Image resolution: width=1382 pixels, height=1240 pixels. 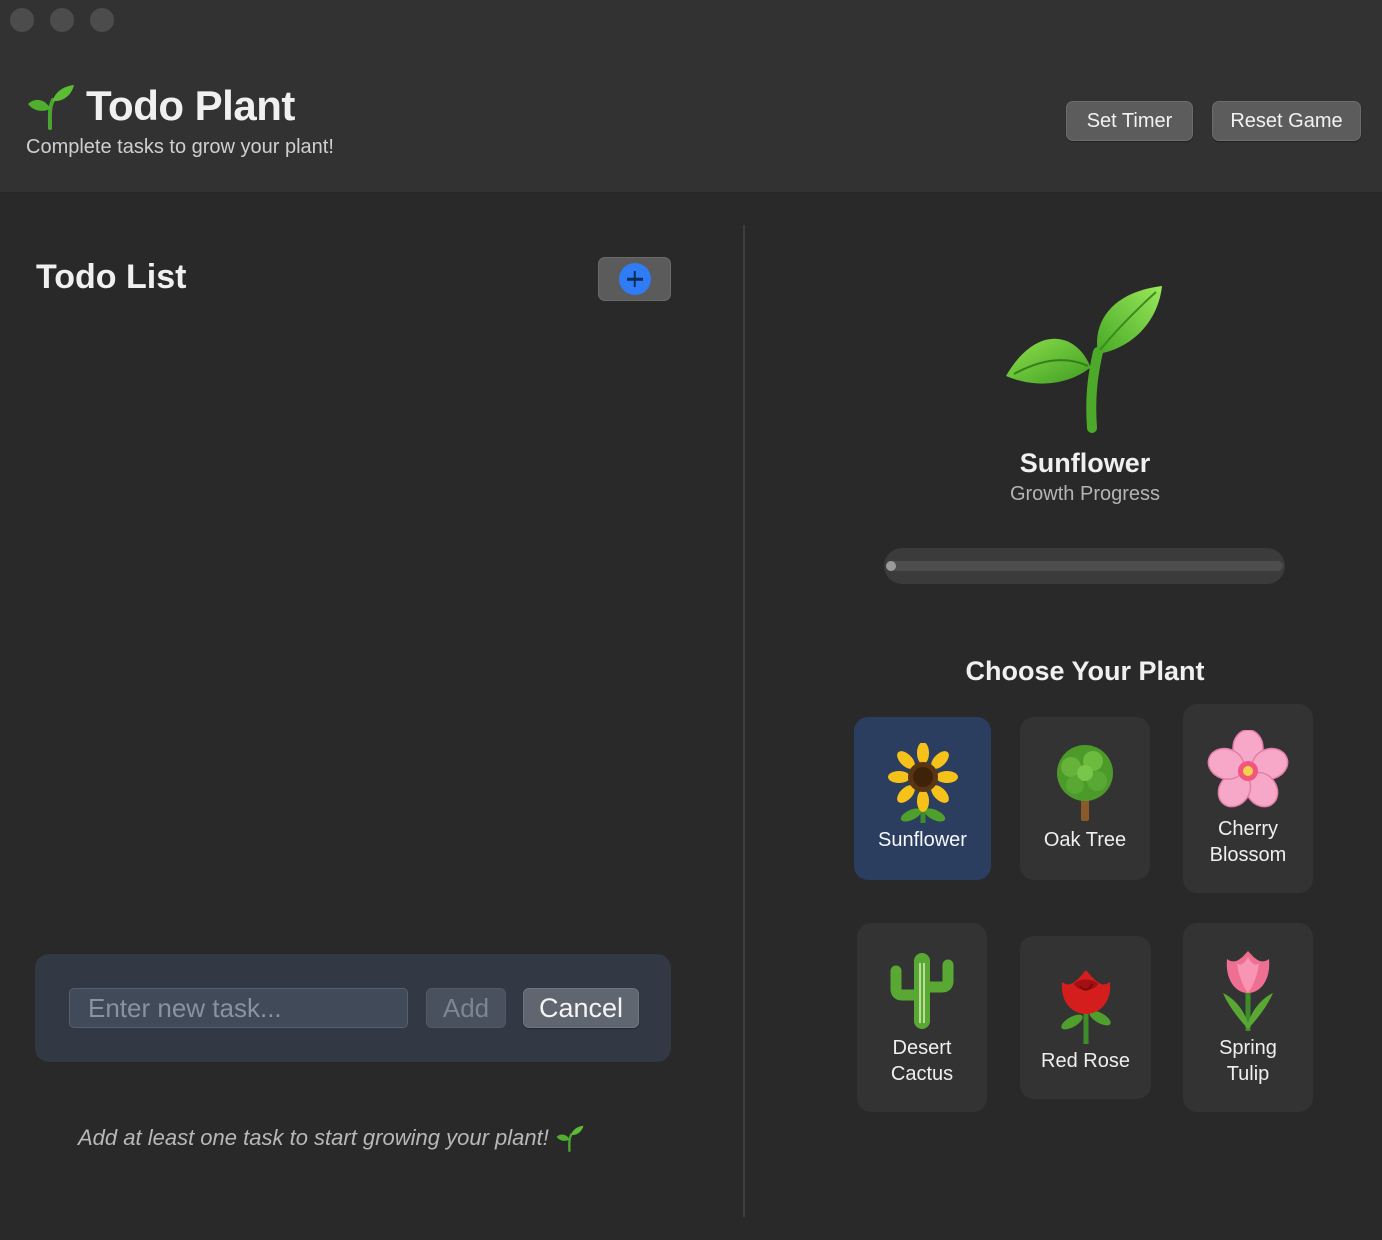 What do you see at coordinates (180, 147) in the screenshot?
I see `app-subtitle: Complete tasks to grow your plant!` at bounding box center [180, 147].